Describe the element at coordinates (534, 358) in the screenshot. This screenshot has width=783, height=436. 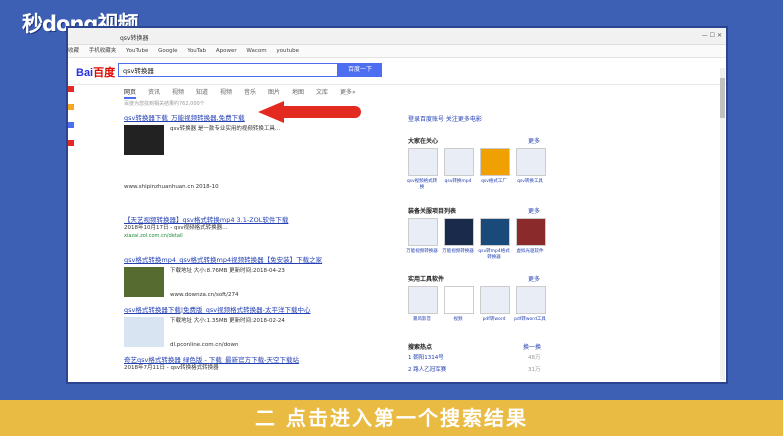
I see `hot-count: 48万` at that location.